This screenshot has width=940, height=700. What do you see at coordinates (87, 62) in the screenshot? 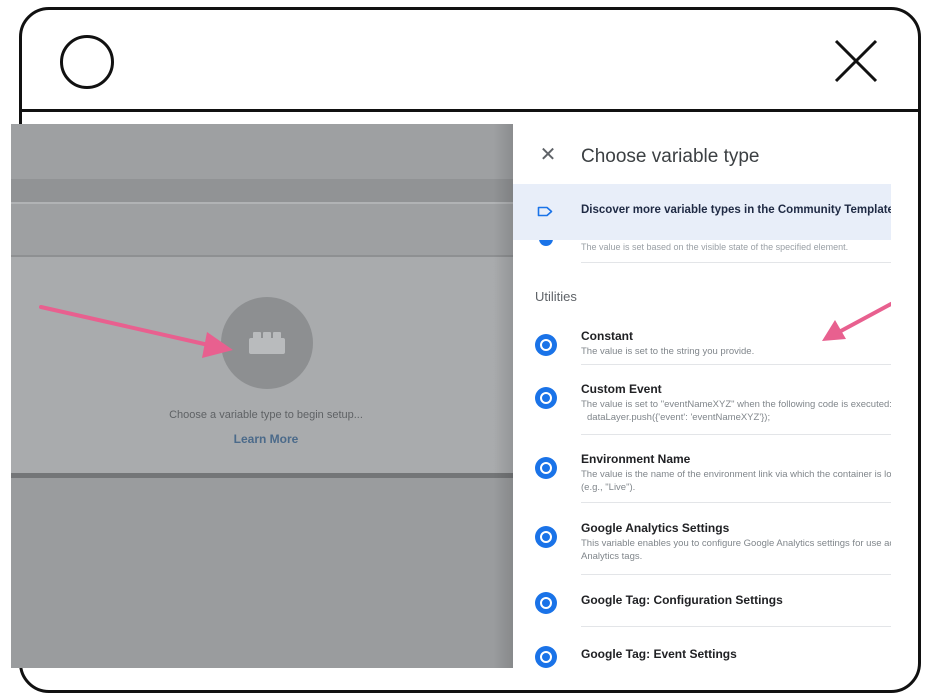
I see `circle-icon` at bounding box center [87, 62].